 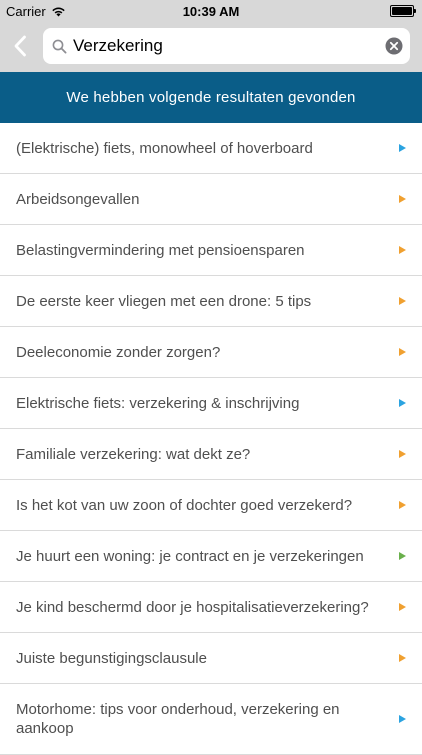 I want to click on list-item-label: Juiste begunstigingsclausule, so click(x=111, y=658).